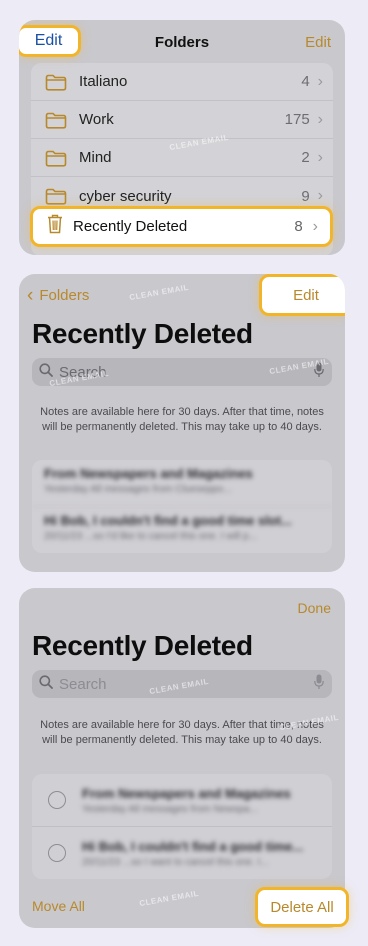 Image resolution: width=368 pixels, height=946 pixels. I want to click on folder-count: 9, so click(305, 196).